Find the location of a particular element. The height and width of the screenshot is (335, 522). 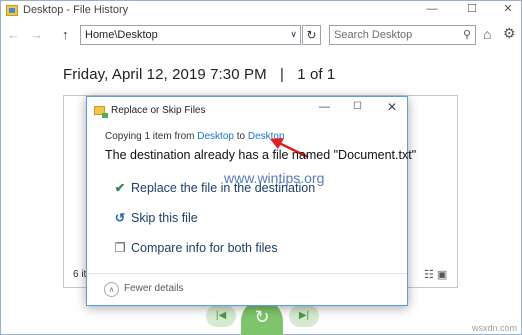

copy-files-icon is located at coordinates (101, 112).